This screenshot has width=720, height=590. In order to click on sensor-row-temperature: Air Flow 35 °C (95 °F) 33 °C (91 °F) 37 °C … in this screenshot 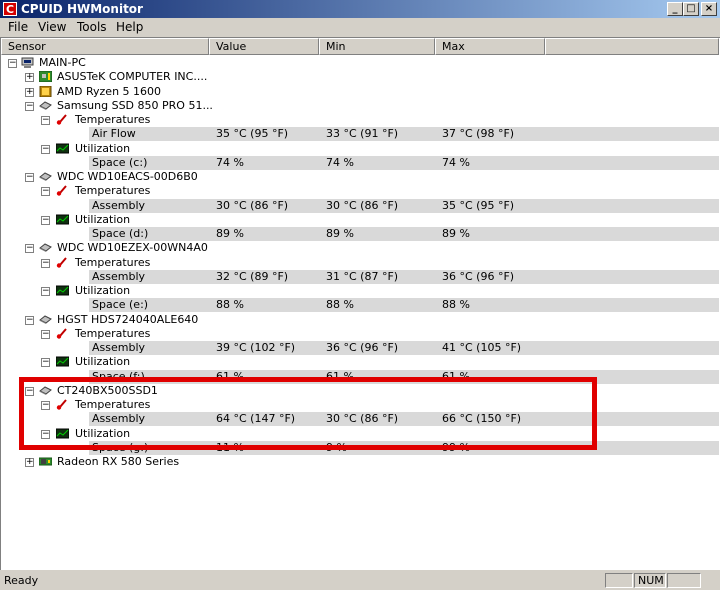, I will do `click(360, 134)`.